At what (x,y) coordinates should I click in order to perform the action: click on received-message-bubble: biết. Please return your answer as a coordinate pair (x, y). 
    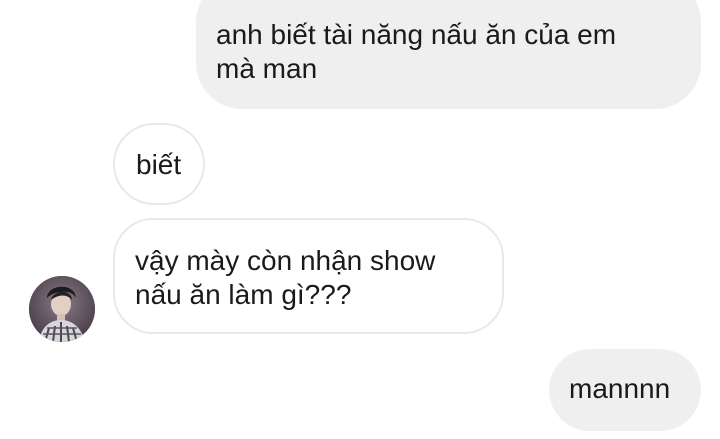
    Looking at the image, I should click on (159, 164).